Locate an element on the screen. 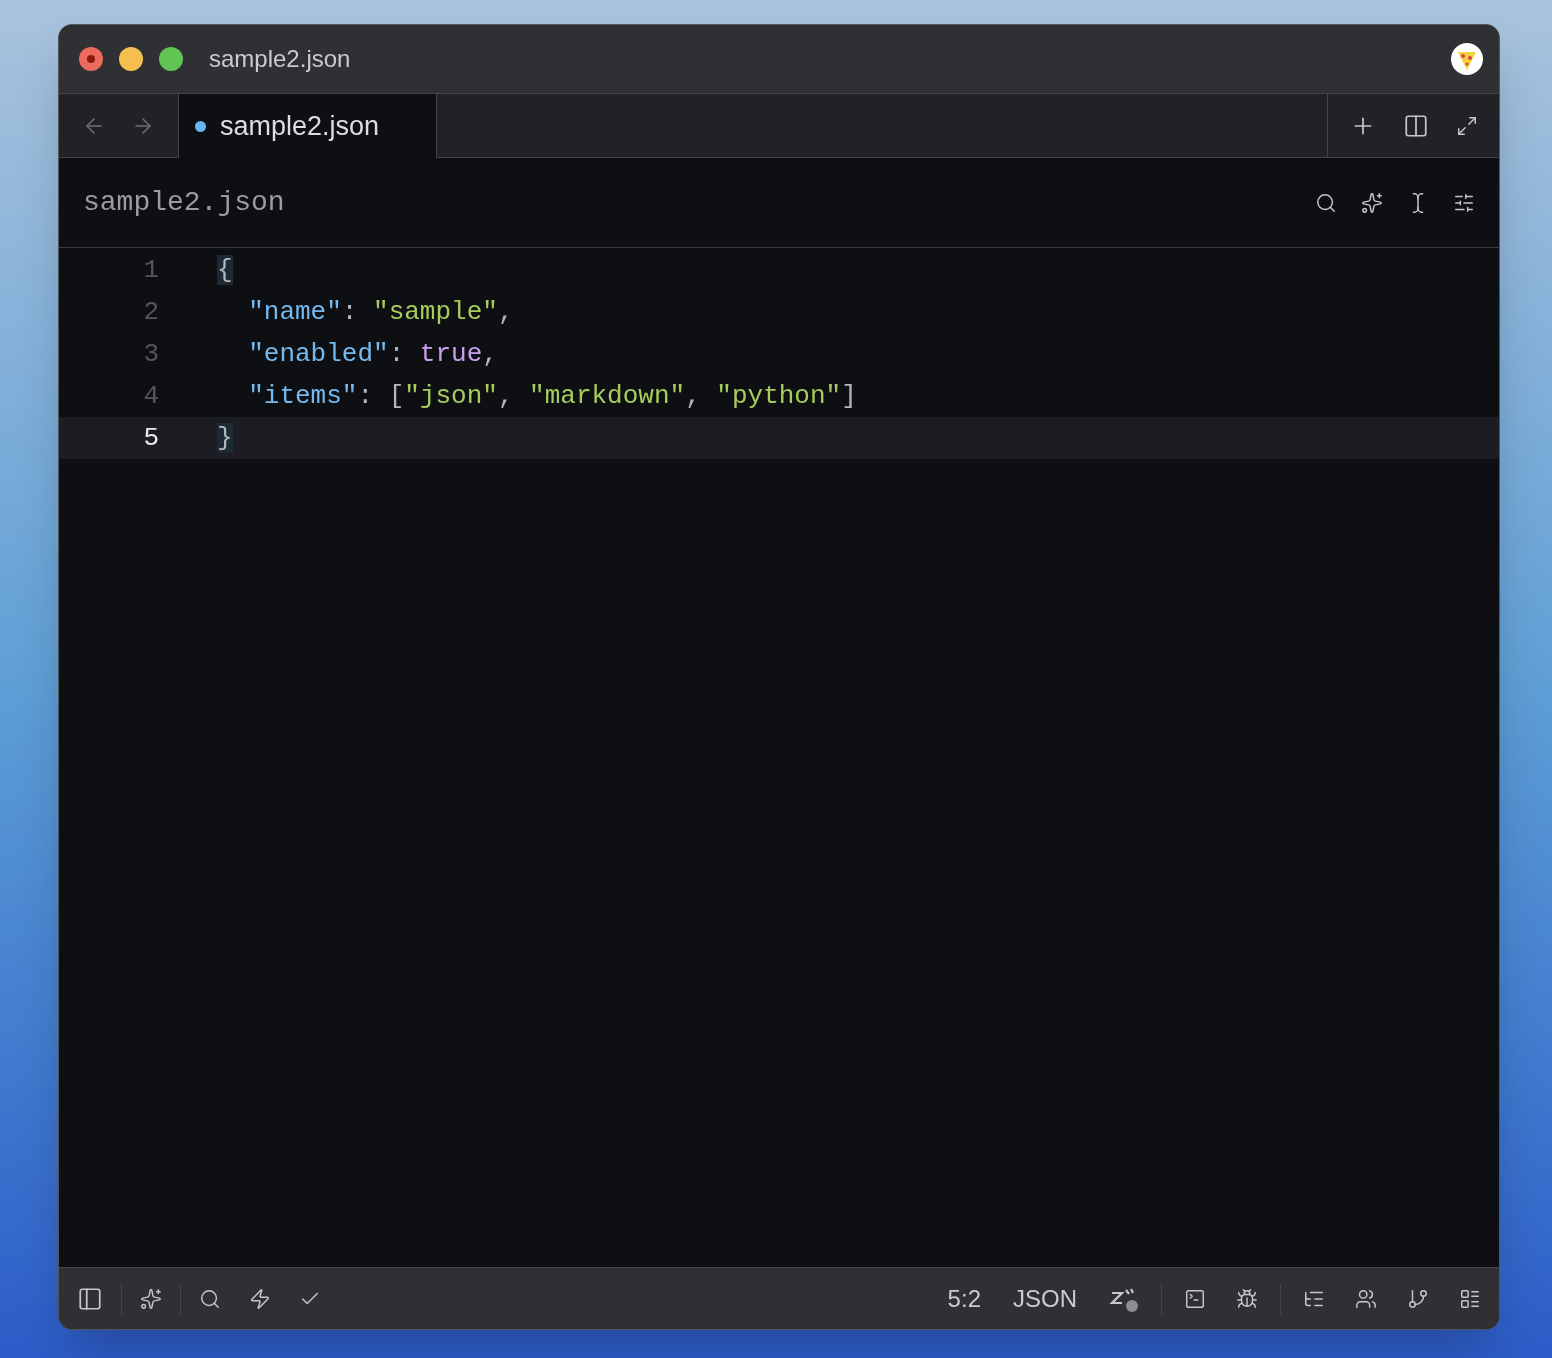 The width and height of the screenshot is (1552, 1358). terminal-icon is located at coordinates (1195, 1298).